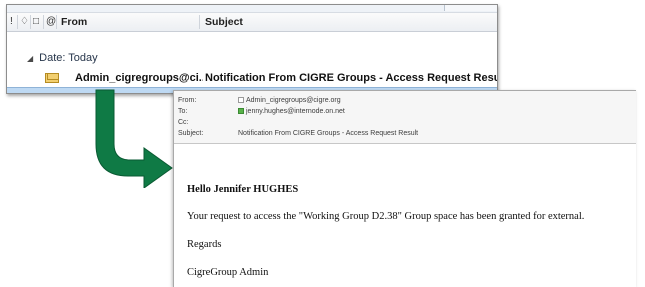 The height and width of the screenshot is (287, 645). I want to click on subject-column-header: Subject, so click(224, 22).